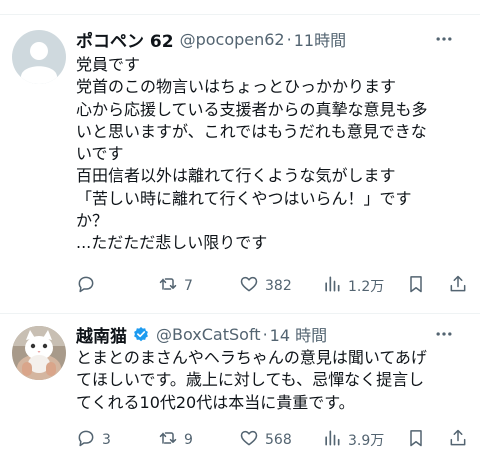 This screenshot has width=480, height=464. What do you see at coordinates (252, 109) in the screenshot?
I see `tweet-text-line: 心から応援している支援者からの真摯な意見も多` at bounding box center [252, 109].